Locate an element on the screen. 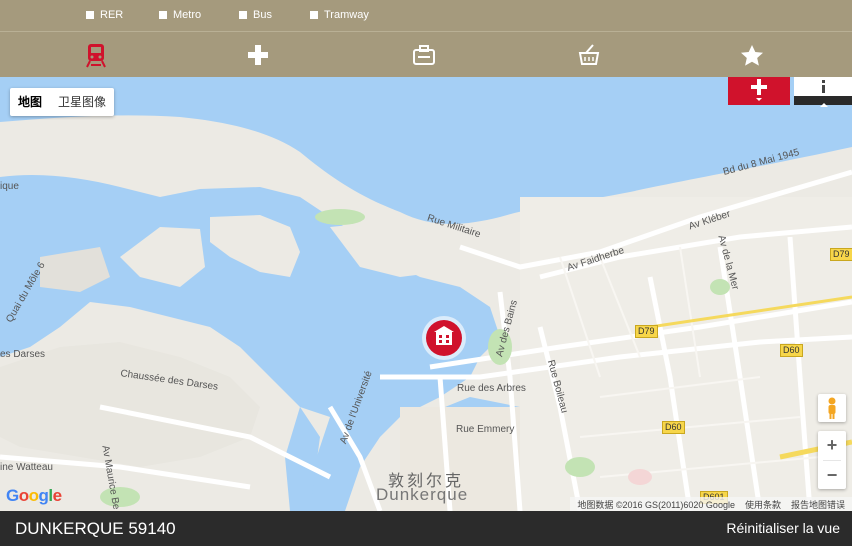  category-business is located at coordinates (424, 55).